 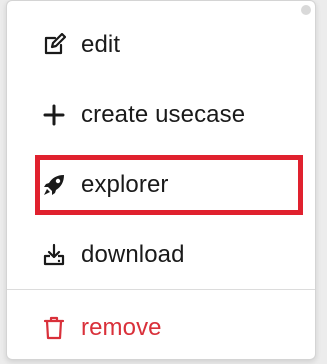 What do you see at coordinates (54, 328) in the screenshot?
I see `trash-icon` at bounding box center [54, 328].